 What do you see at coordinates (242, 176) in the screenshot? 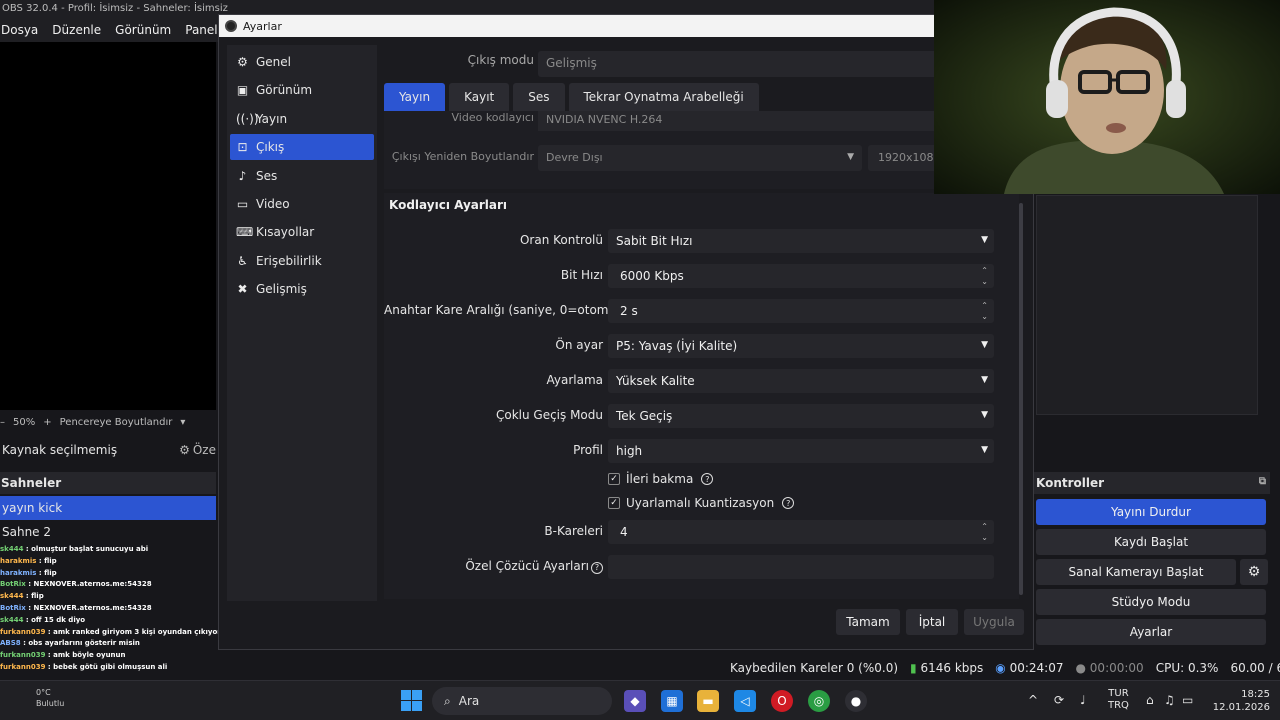
I see `speaker-icon: ♪` at bounding box center [242, 176].